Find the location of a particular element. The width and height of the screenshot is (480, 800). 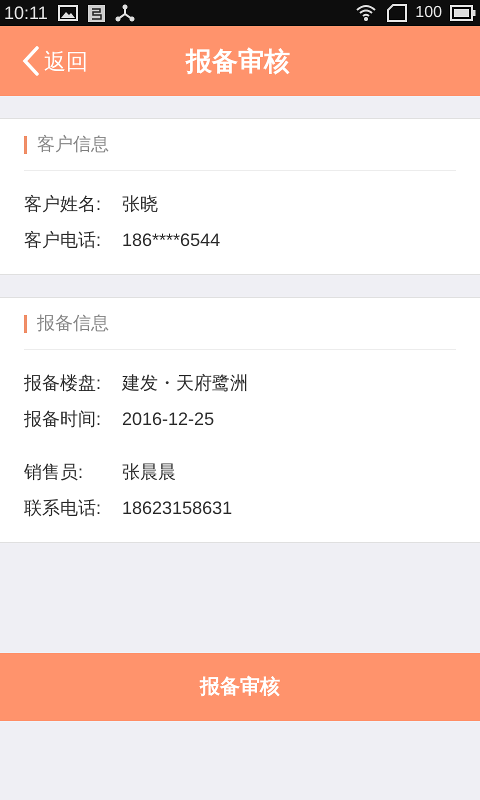

section-title: 报备信息 is located at coordinates (73, 323).